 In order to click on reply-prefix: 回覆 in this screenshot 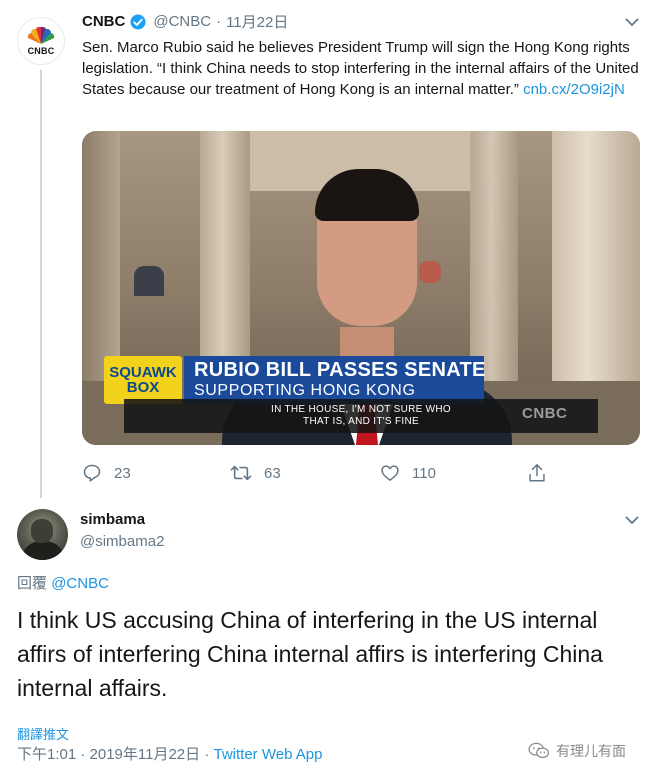, I will do `click(32, 583)`.